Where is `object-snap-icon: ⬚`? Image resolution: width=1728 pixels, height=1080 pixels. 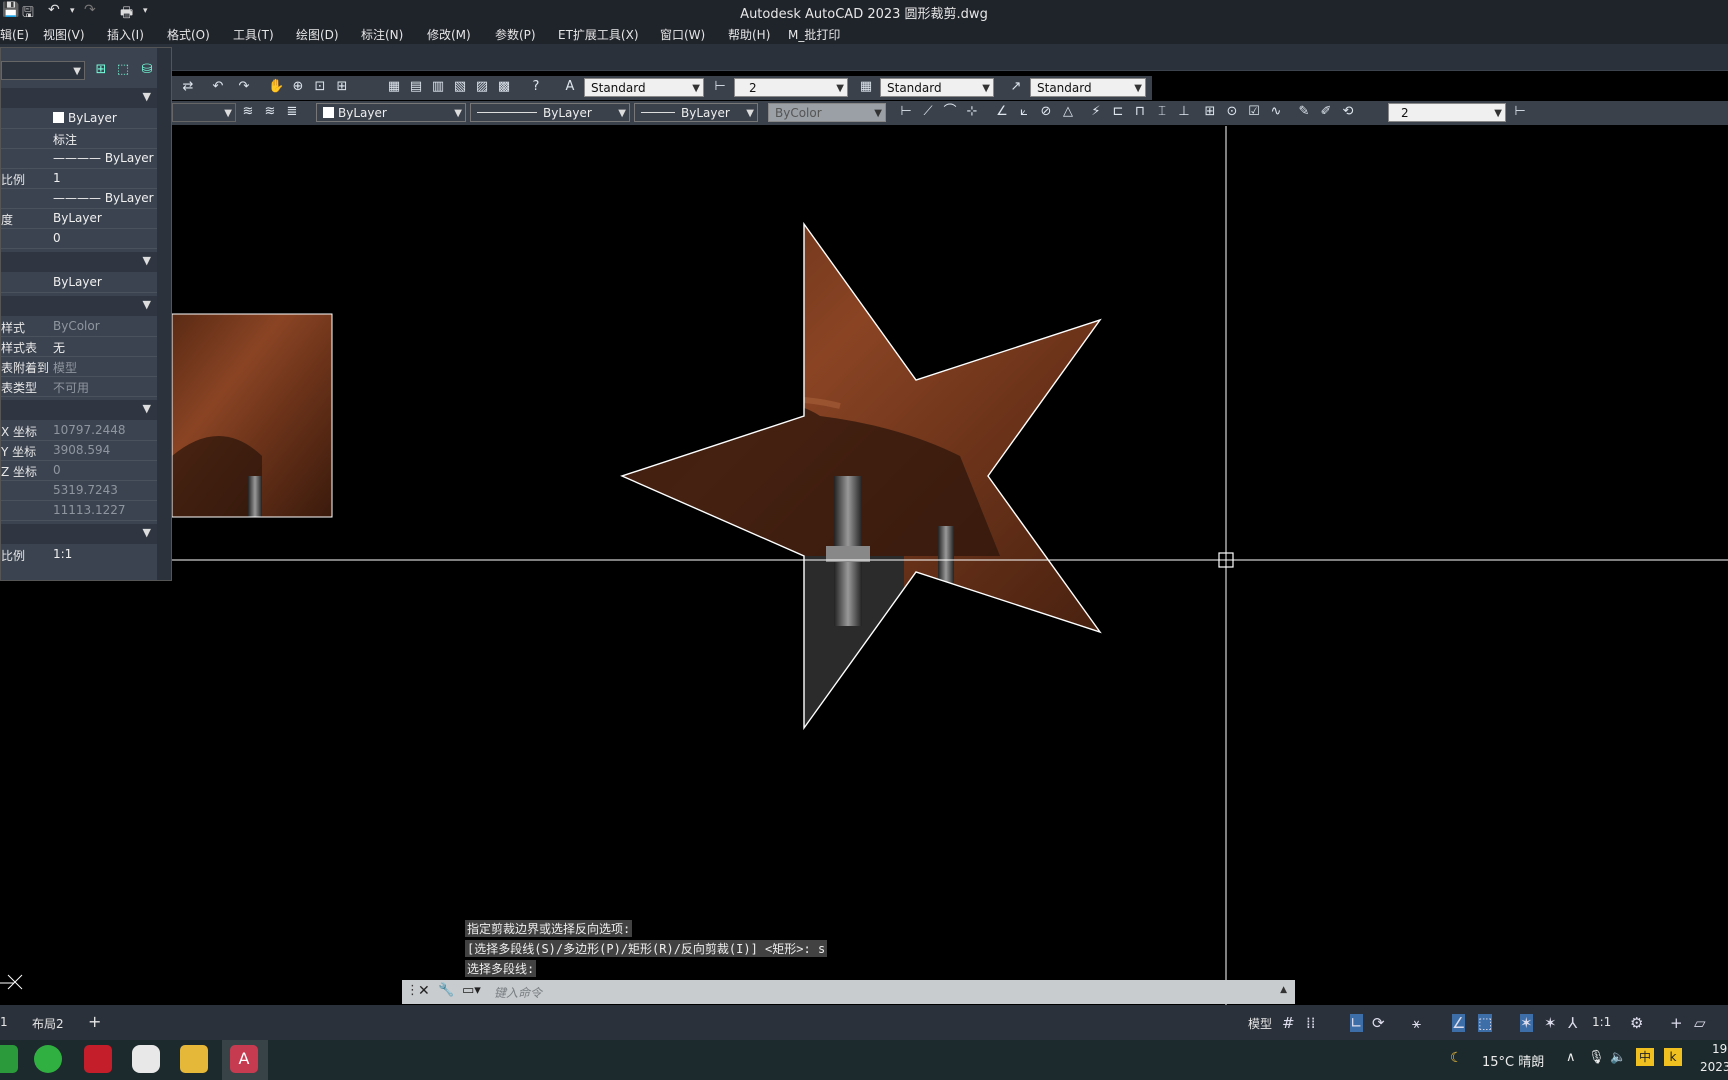
object-snap-icon: ⬚ is located at coordinates (1485, 1023).